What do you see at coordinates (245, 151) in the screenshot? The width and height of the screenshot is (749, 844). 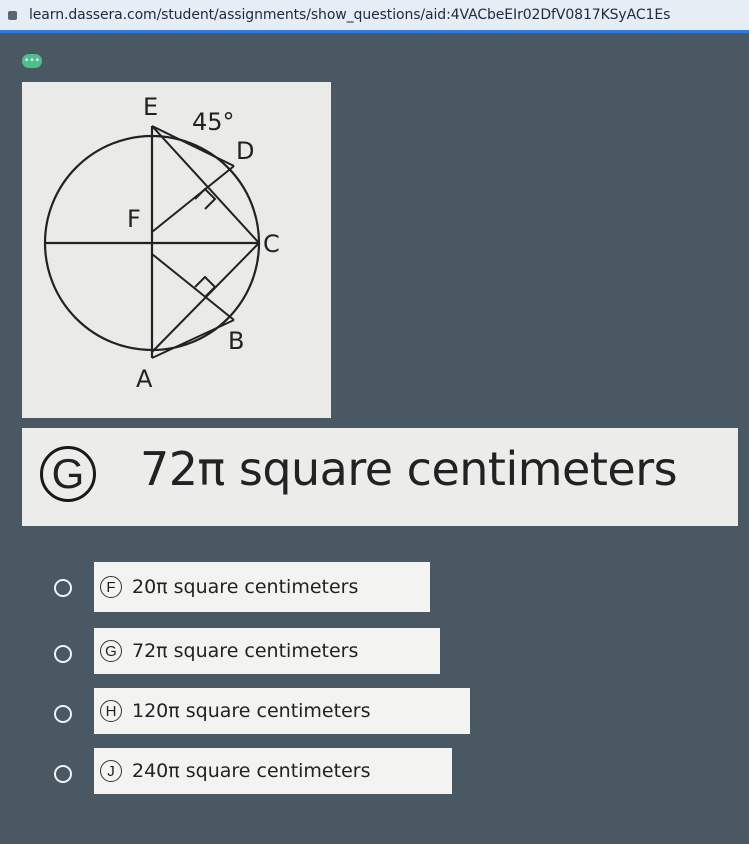 I see `label-d: D` at bounding box center [245, 151].